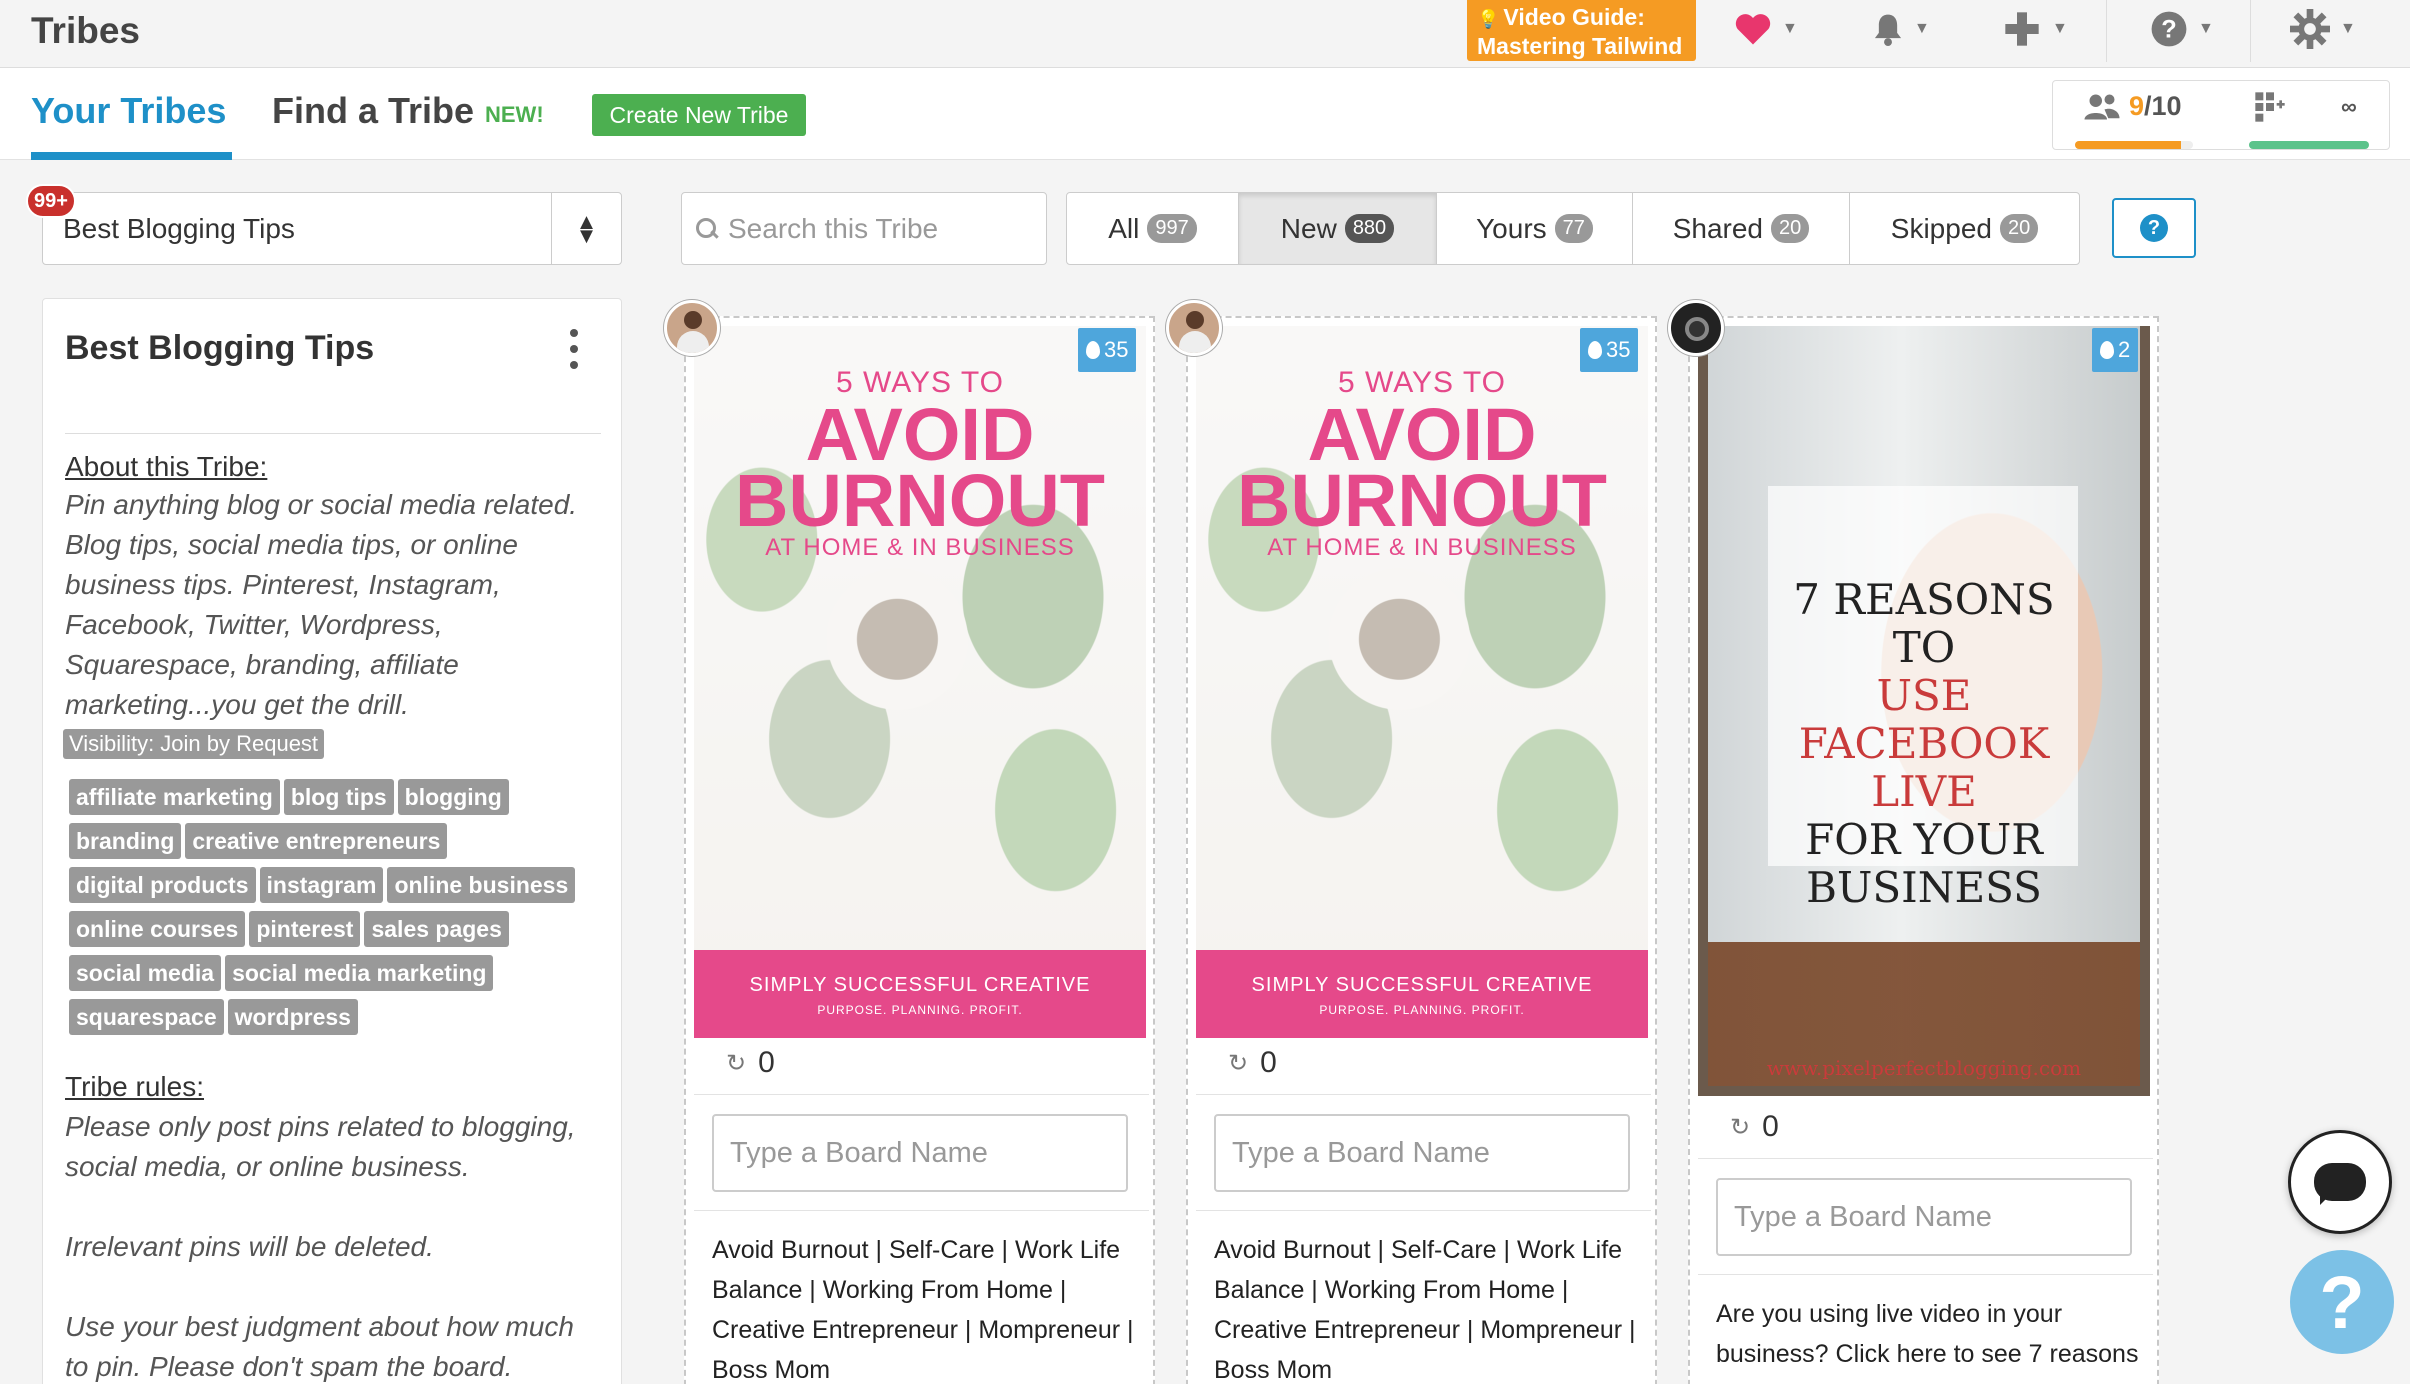 This screenshot has width=2410, height=1384. What do you see at coordinates (305, 929) in the screenshot?
I see `tag: pinterest` at bounding box center [305, 929].